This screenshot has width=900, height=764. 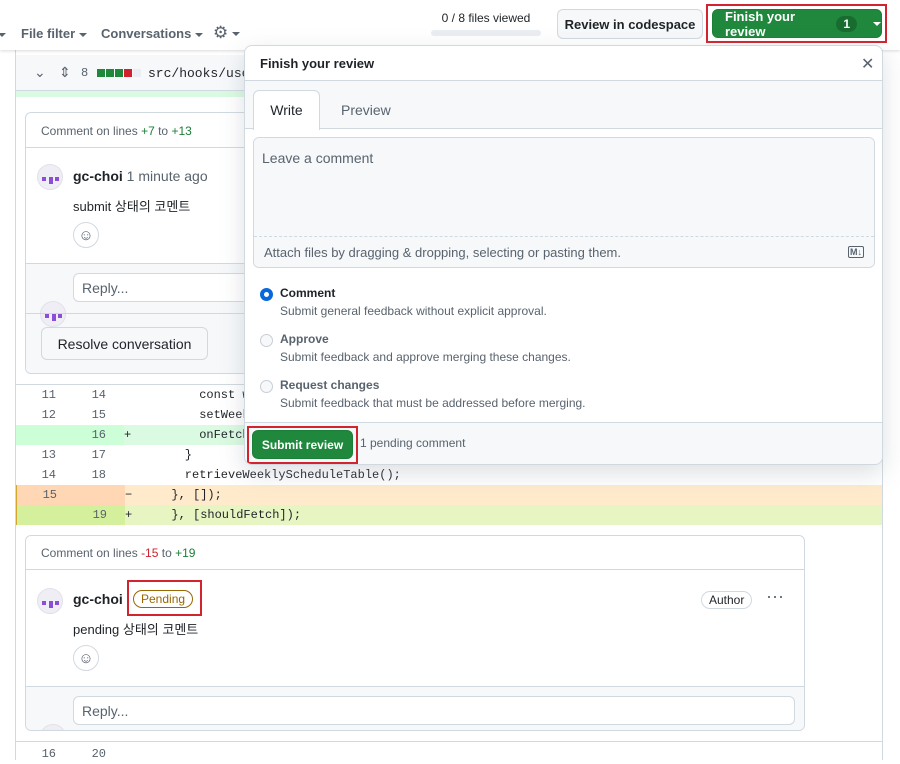 I want to click on old-line-number: 16, so click(x=36, y=754).